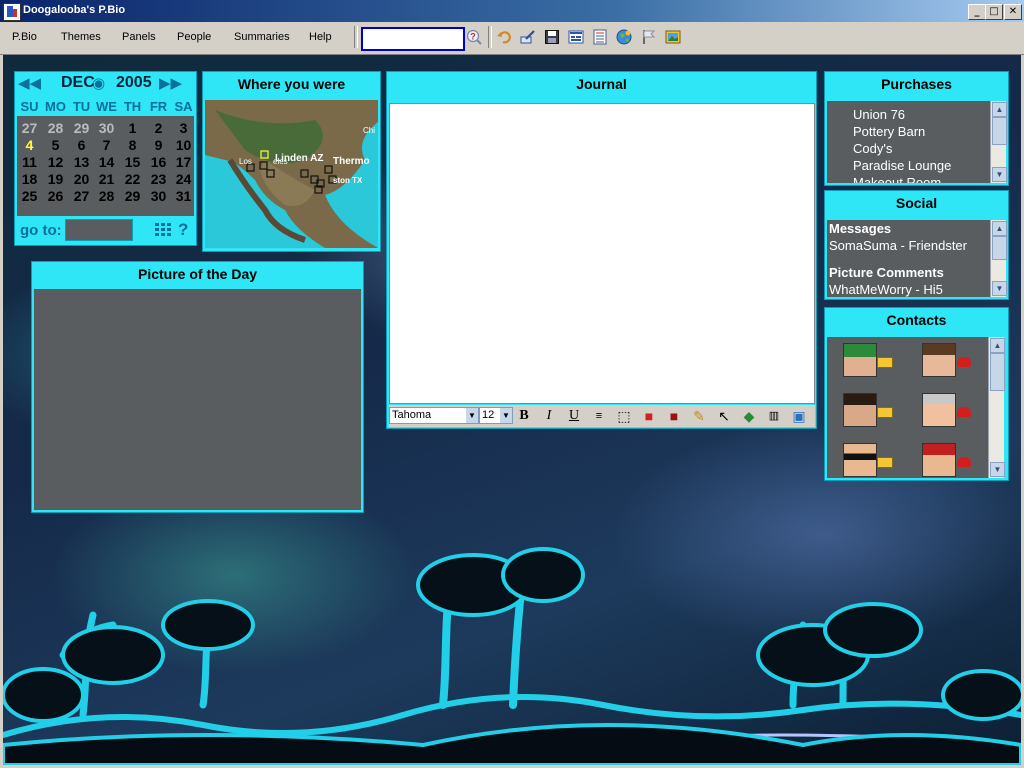 This screenshot has width=1024, height=768. What do you see at coordinates (81, 37) in the screenshot?
I see `menu-themes: Themes` at bounding box center [81, 37].